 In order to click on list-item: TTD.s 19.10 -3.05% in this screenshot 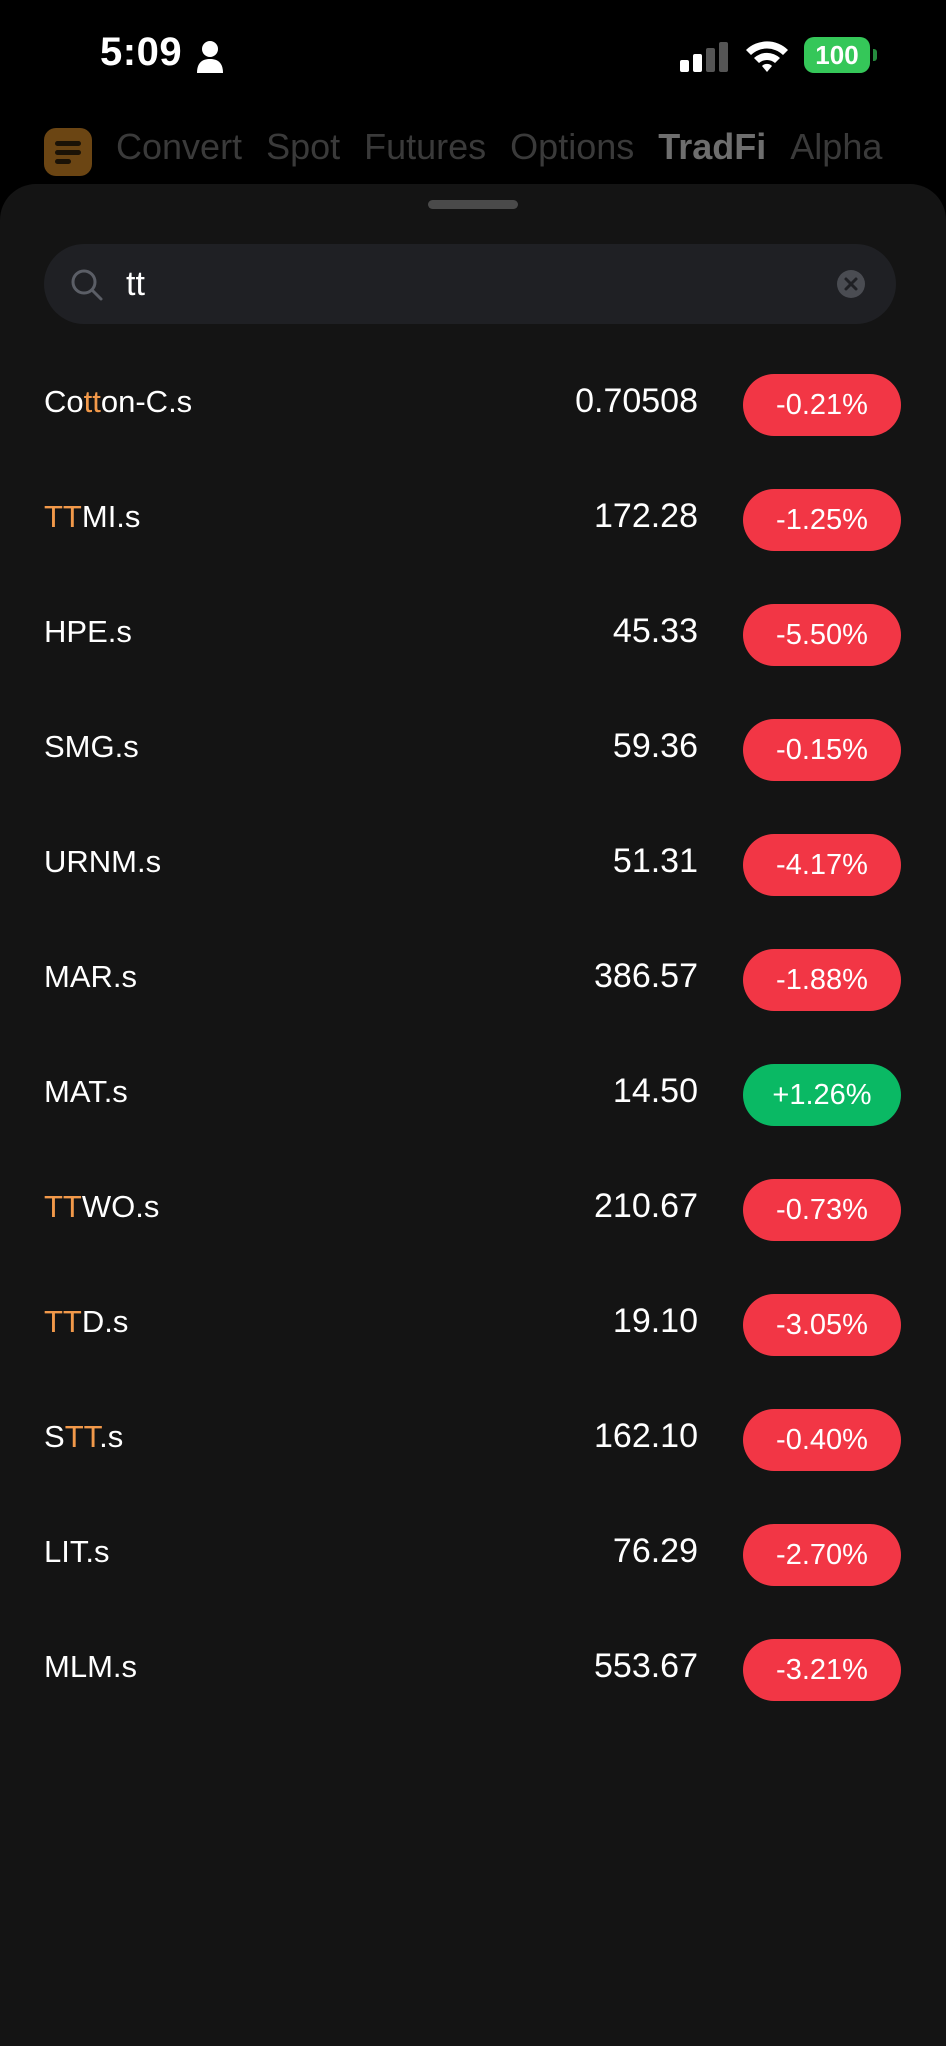, I will do `click(473, 1331)`.